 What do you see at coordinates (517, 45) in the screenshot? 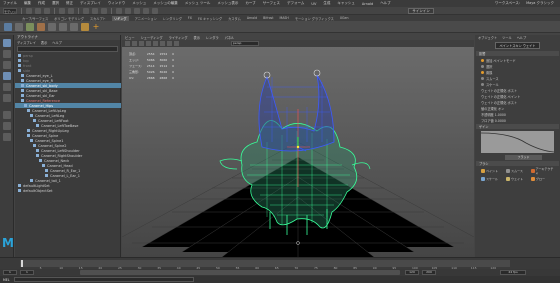
I see `tool-name-field: ペイントスキン ウェイト` at bounding box center [517, 45].